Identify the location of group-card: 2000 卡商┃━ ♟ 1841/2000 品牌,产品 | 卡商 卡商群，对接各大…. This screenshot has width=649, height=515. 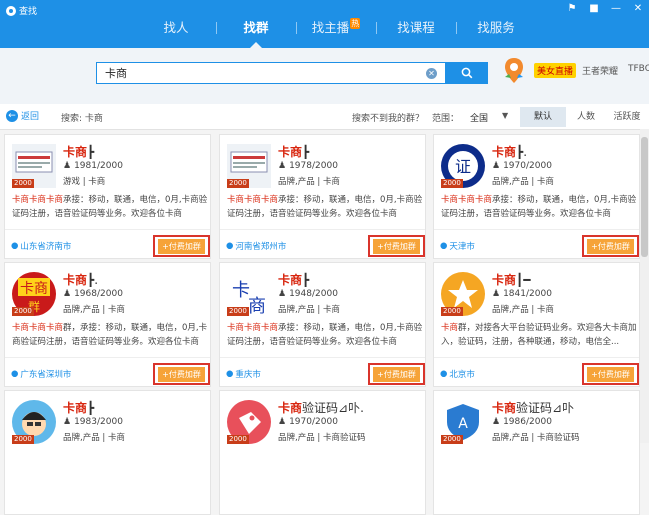
(536, 324).